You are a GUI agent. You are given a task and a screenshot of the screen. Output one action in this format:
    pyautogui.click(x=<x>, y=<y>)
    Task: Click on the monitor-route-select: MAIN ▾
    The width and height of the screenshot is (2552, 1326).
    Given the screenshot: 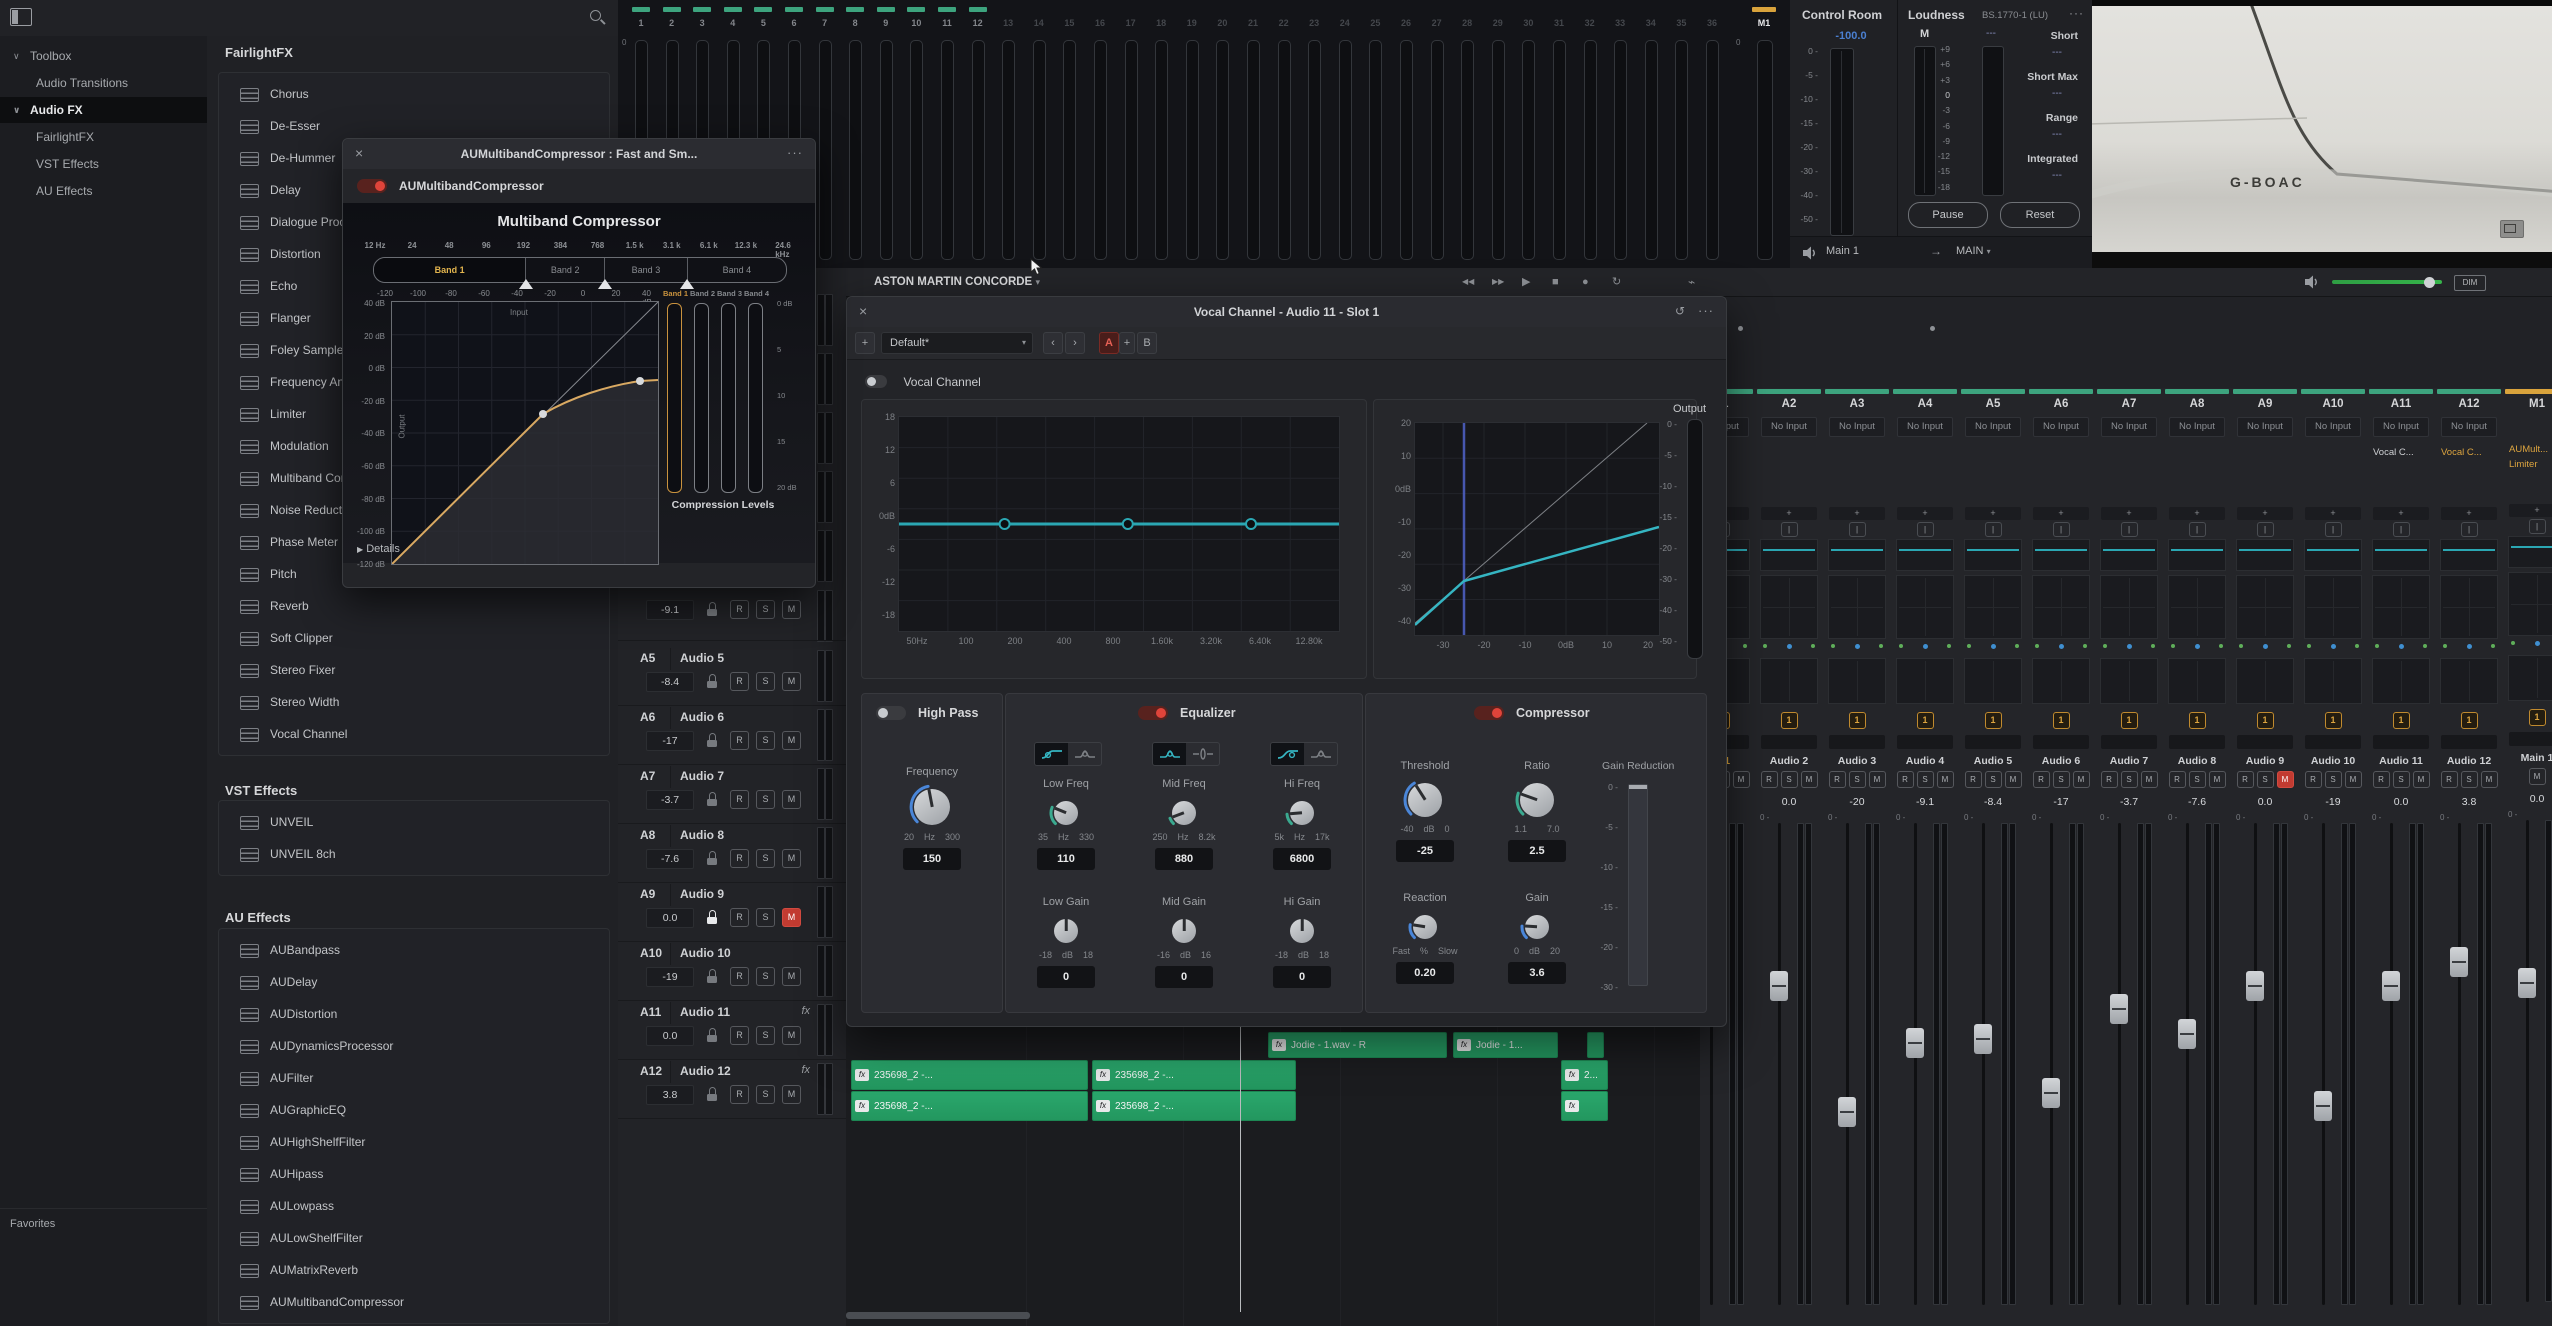 What is the action you would take?
    pyautogui.click(x=1973, y=251)
    